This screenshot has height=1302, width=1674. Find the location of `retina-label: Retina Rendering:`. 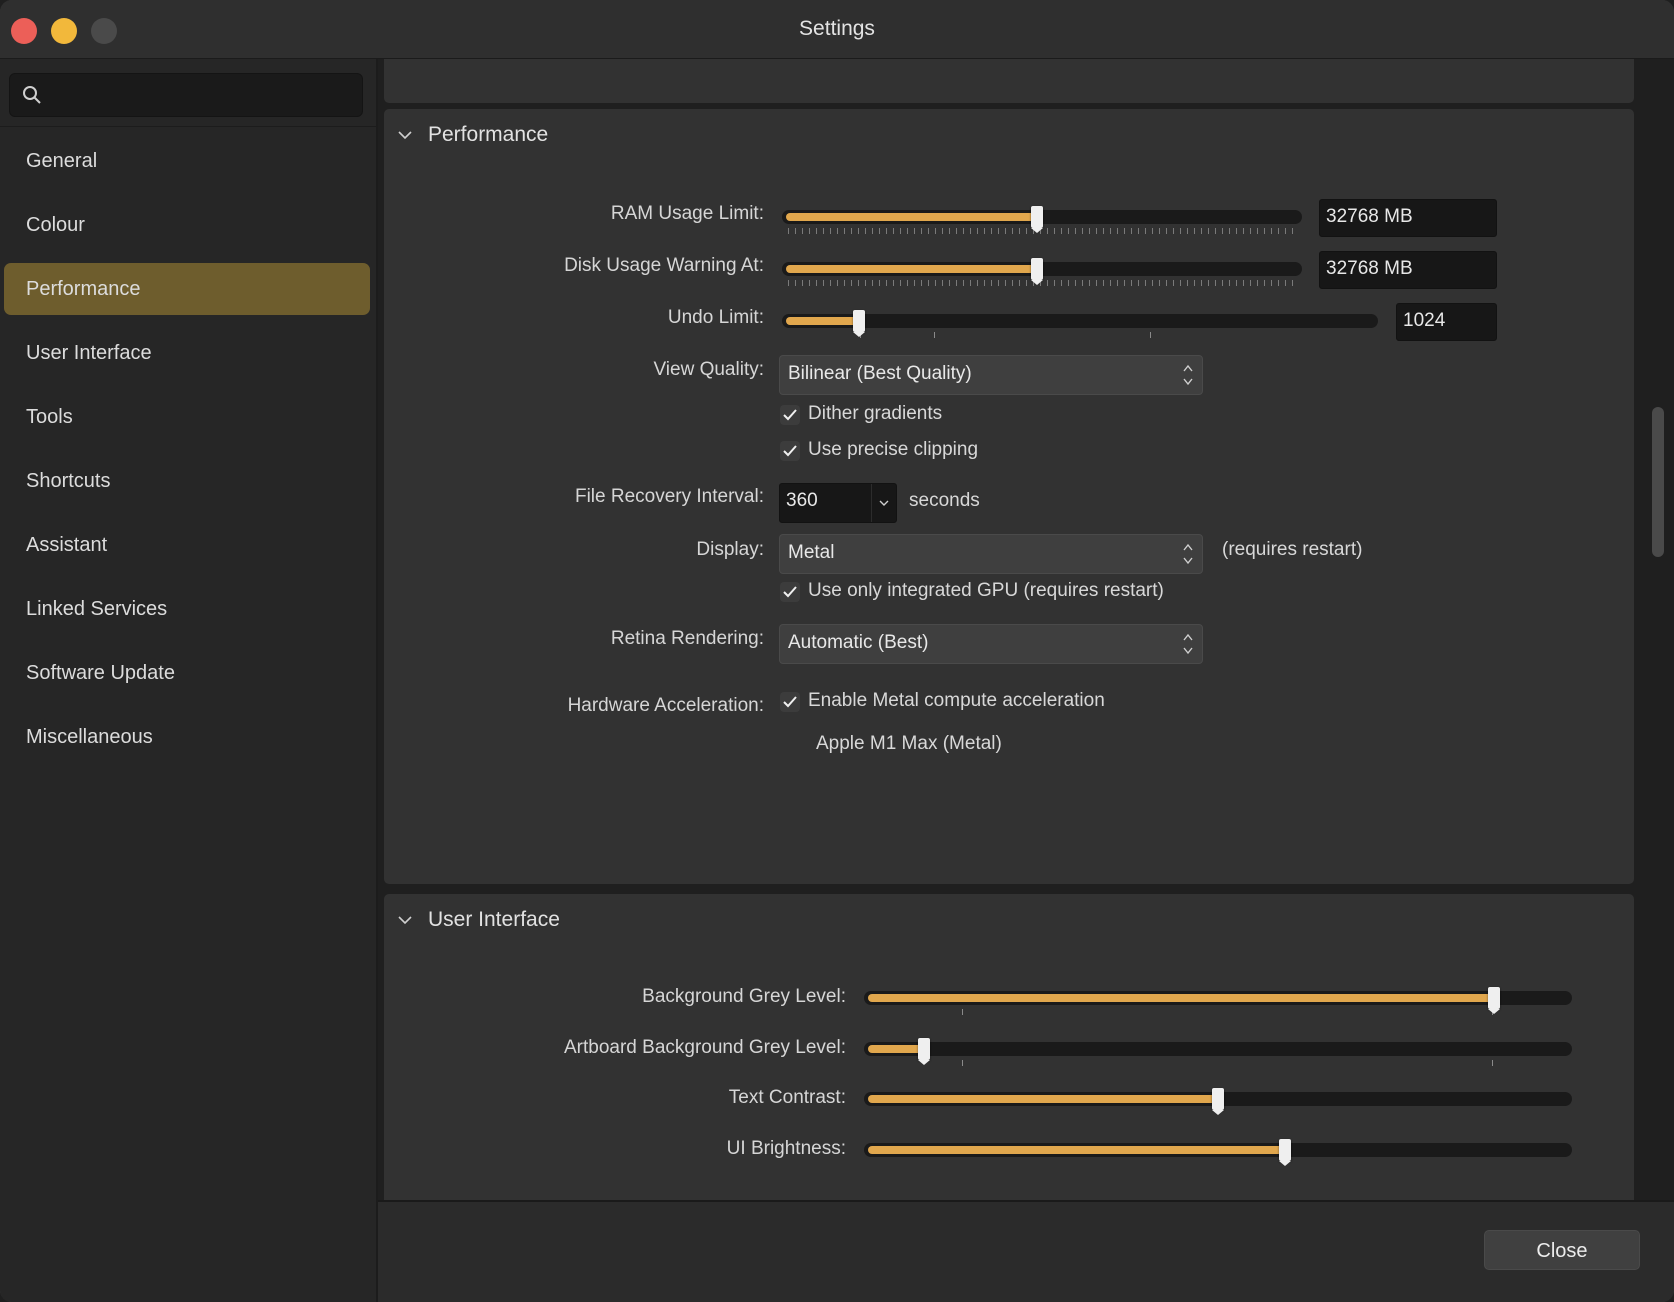

retina-label: Retina Rendering: is located at coordinates (687, 638).